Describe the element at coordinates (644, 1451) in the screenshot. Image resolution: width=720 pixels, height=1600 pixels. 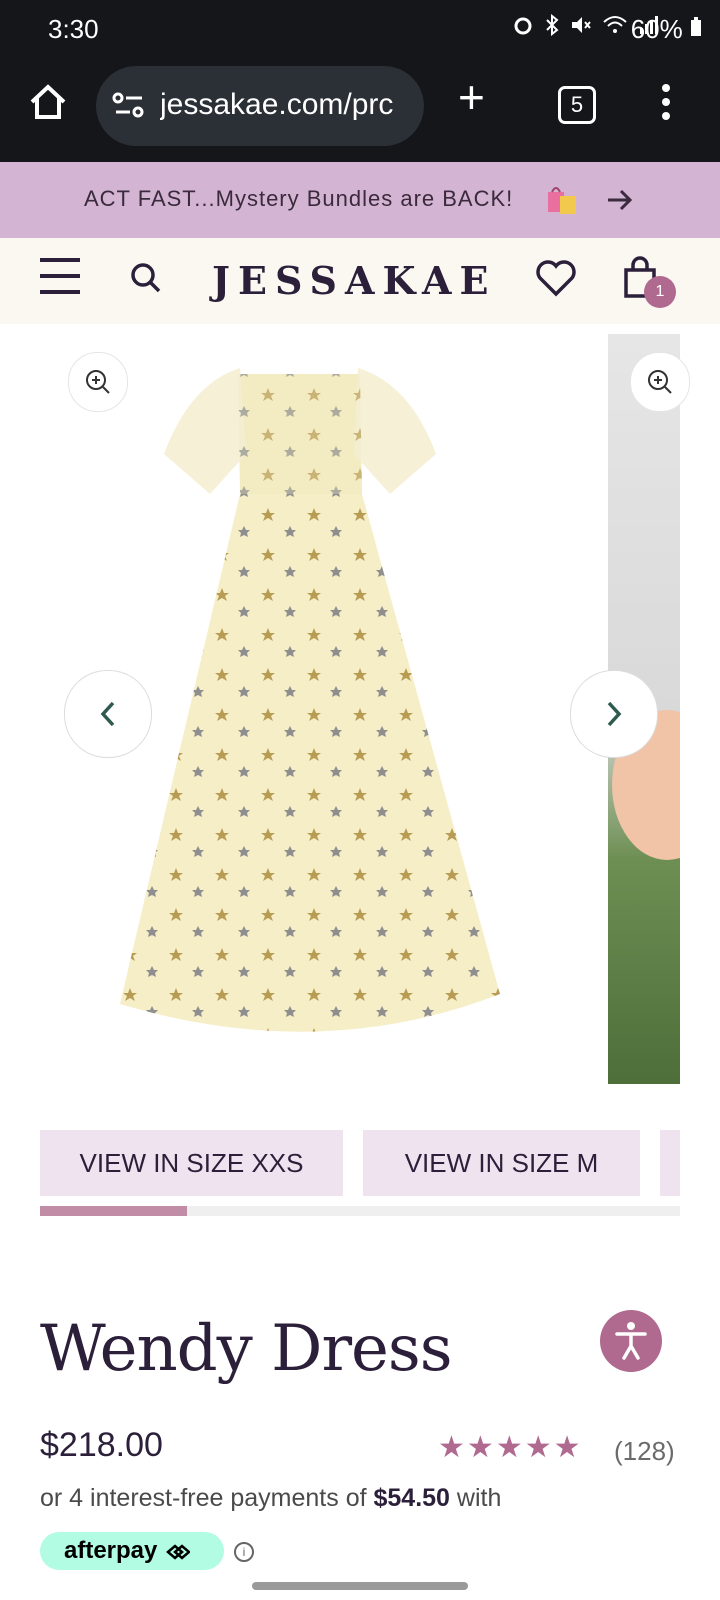
I see `review-count: (128)` at that location.